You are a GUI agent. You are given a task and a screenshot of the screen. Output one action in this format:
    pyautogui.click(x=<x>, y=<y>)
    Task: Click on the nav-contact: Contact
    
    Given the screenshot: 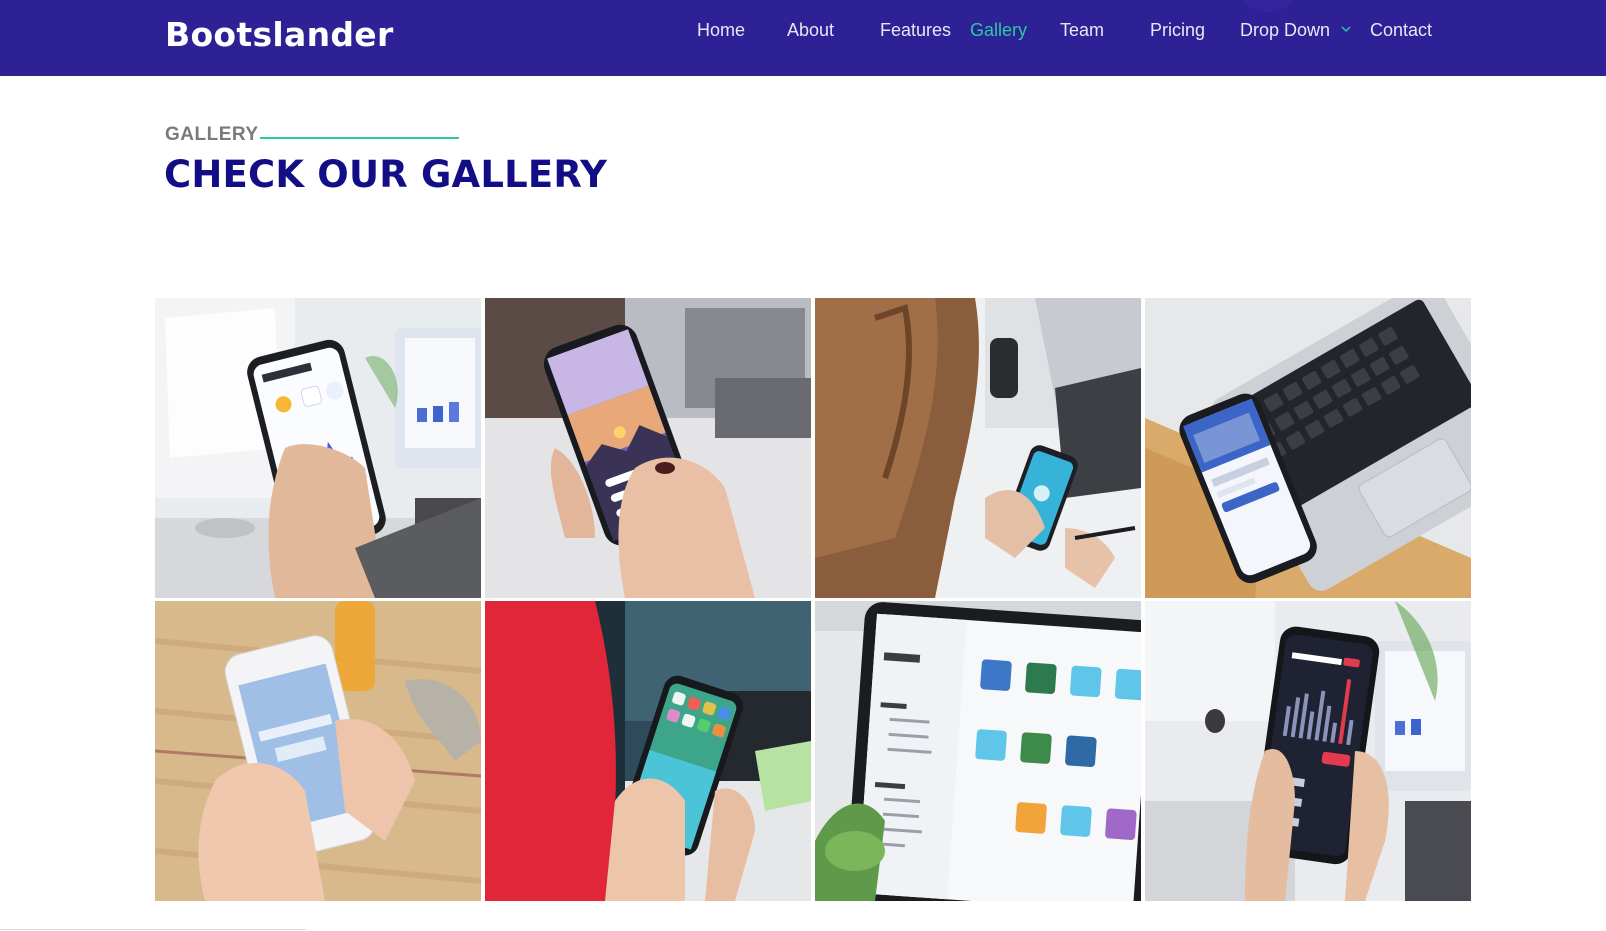 What is the action you would take?
    pyautogui.click(x=1401, y=30)
    